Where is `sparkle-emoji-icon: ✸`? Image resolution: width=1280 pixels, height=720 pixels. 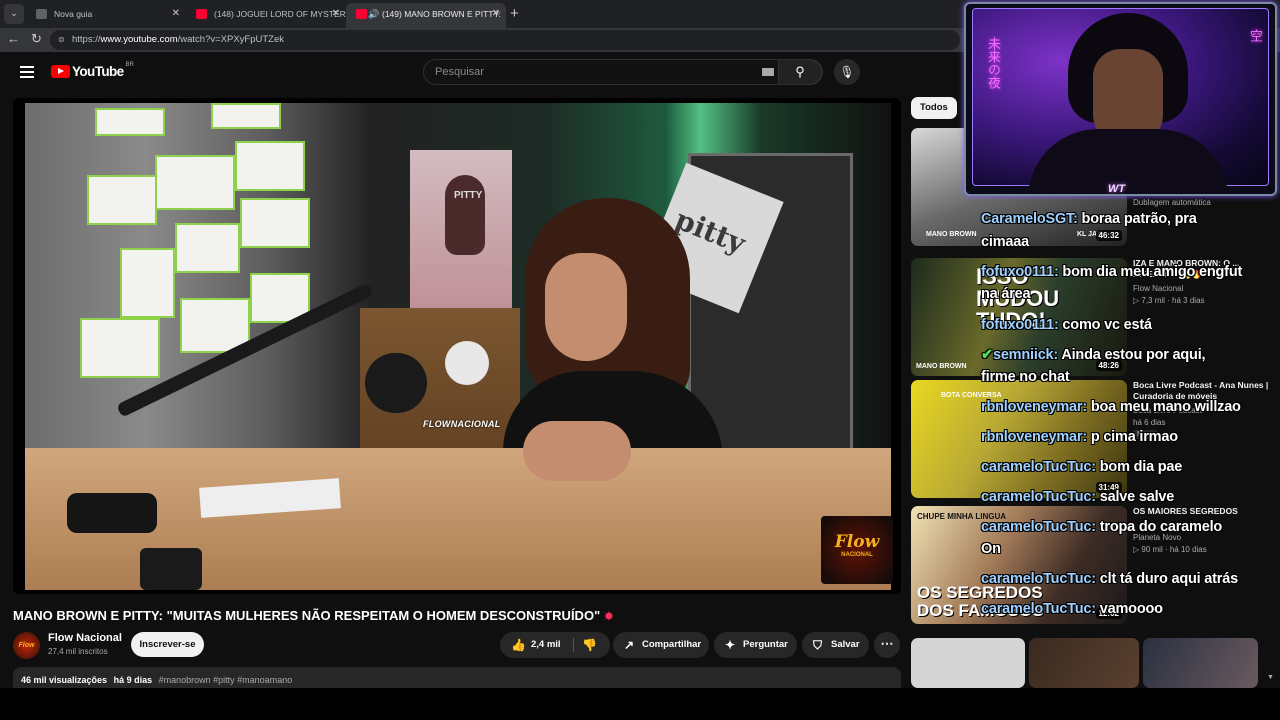 sparkle-emoji-icon: ✸ is located at coordinates (609, 617).